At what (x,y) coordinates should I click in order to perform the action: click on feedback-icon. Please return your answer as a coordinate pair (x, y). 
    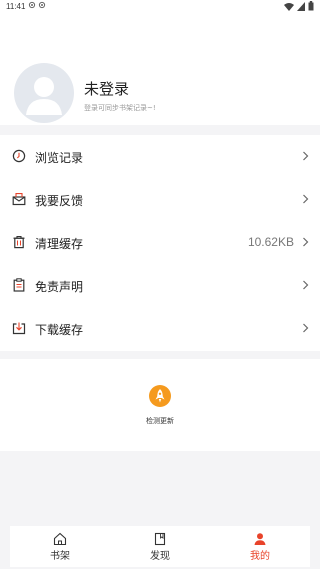
    Looking at the image, I should click on (19, 199).